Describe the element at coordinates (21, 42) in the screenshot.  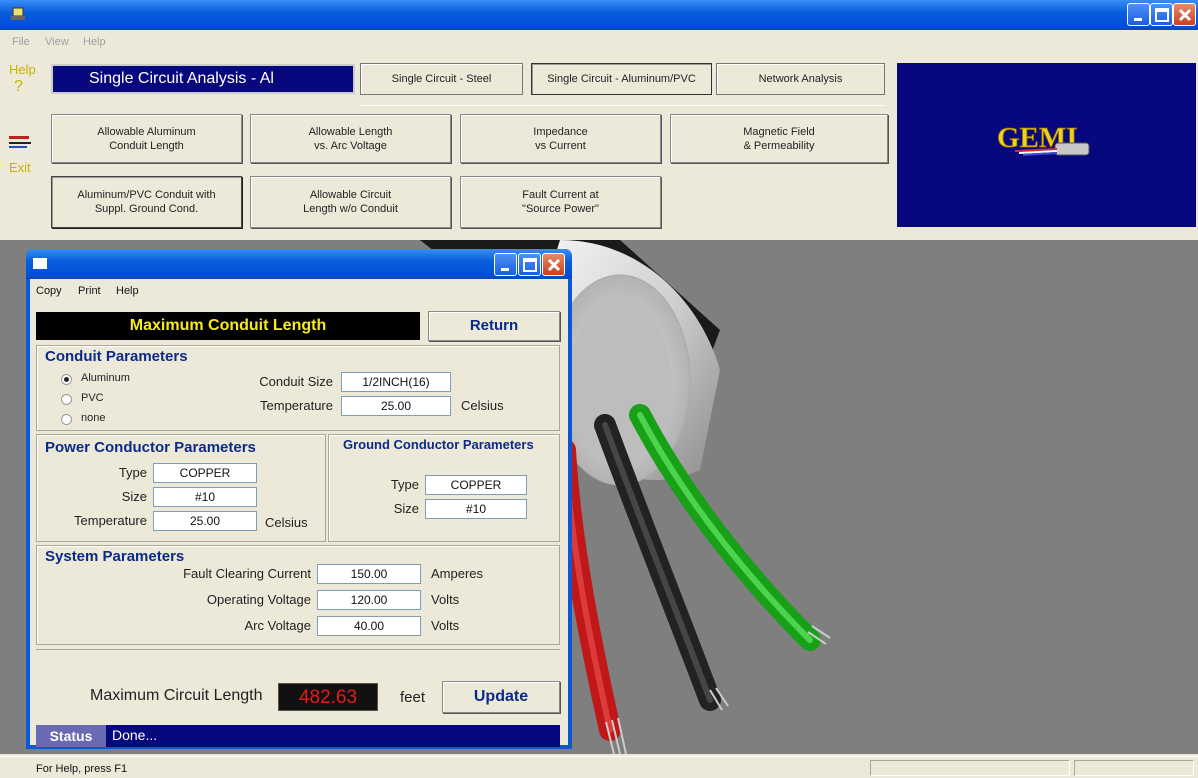
I see `menu-file: File` at that location.